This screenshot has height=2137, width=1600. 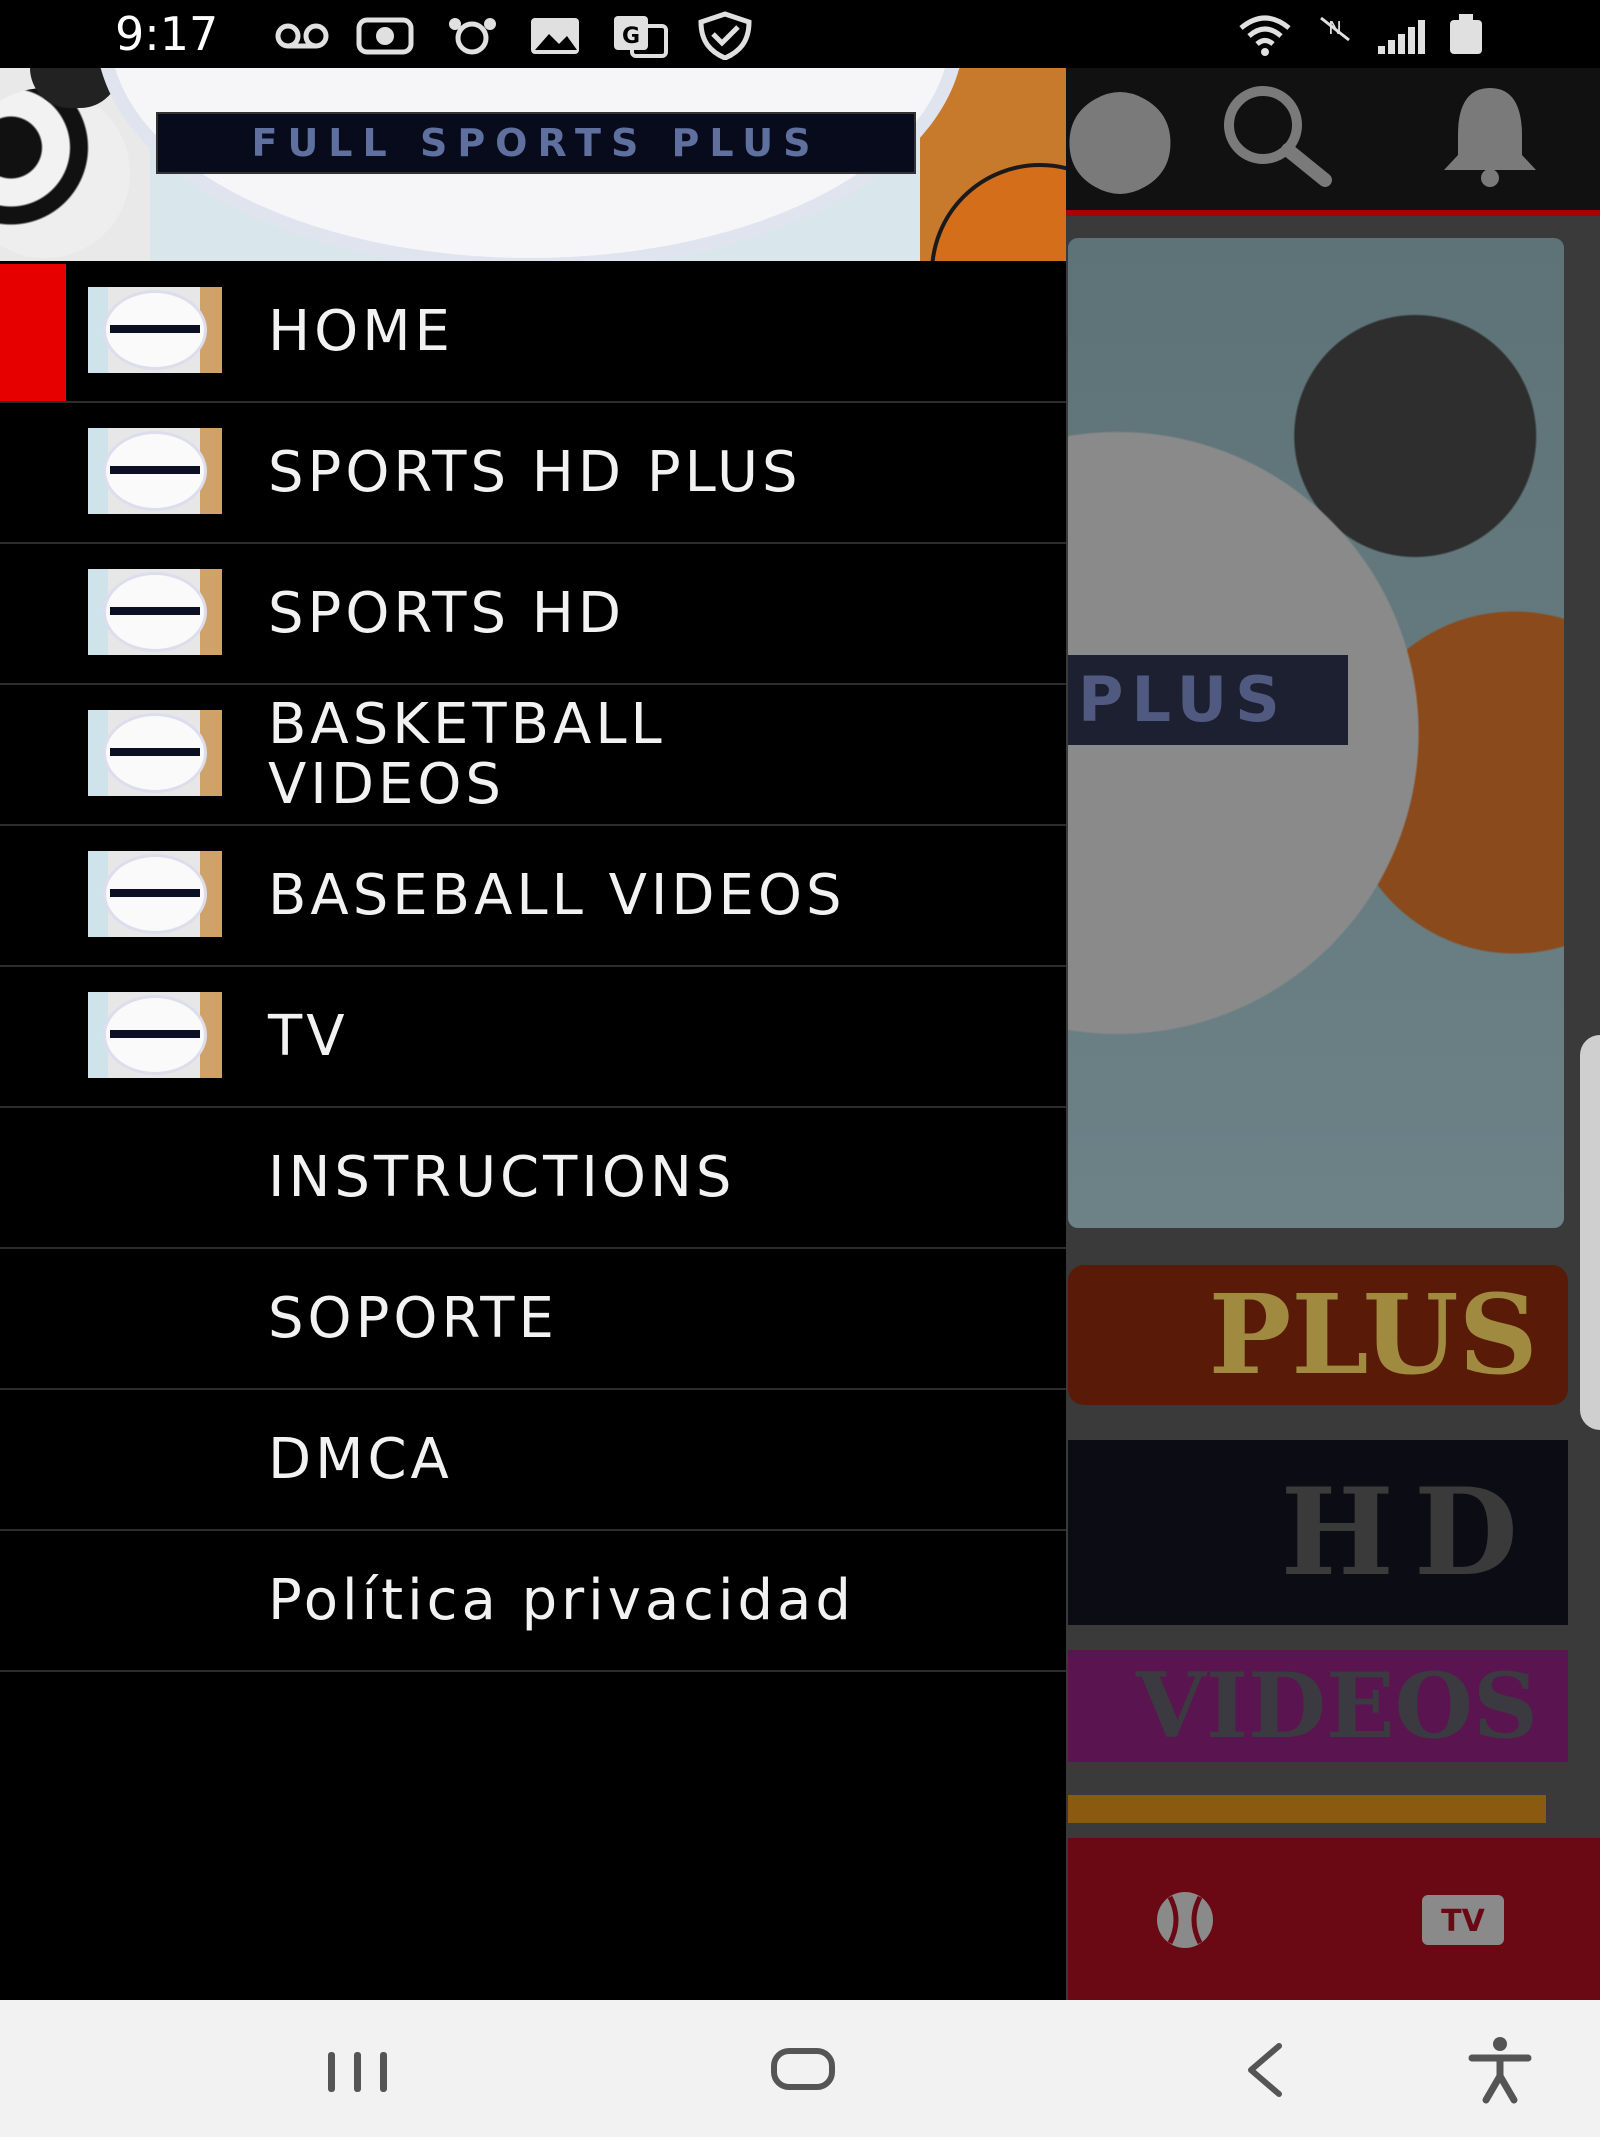 I want to click on no-data-icon: N, so click(x=1335, y=35).